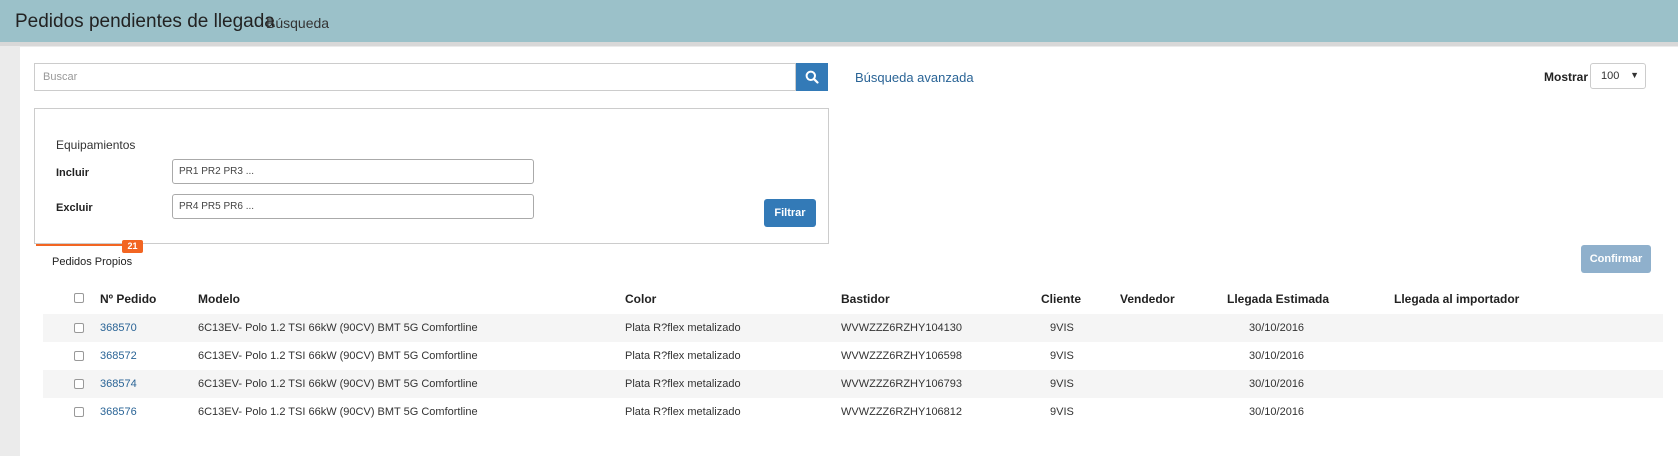 The width and height of the screenshot is (1678, 456). Describe the element at coordinates (1061, 299) in the screenshot. I see `column-header-cliente: Cliente` at that location.